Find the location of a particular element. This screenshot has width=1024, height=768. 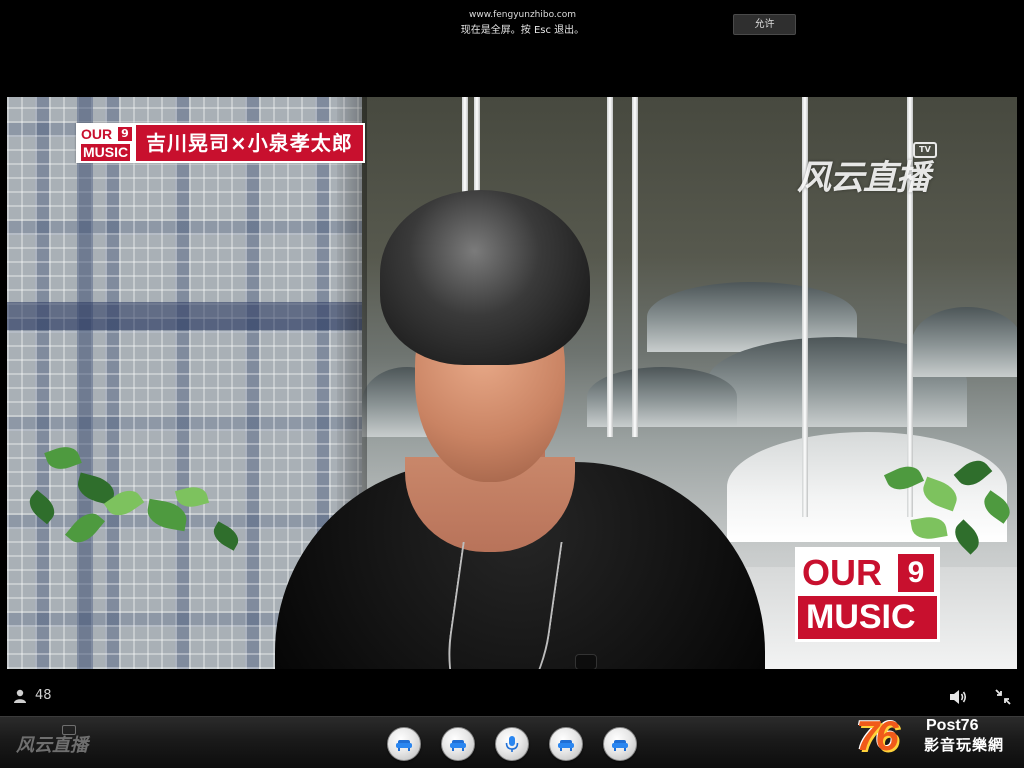

hair is located at coordinates (485, 277).